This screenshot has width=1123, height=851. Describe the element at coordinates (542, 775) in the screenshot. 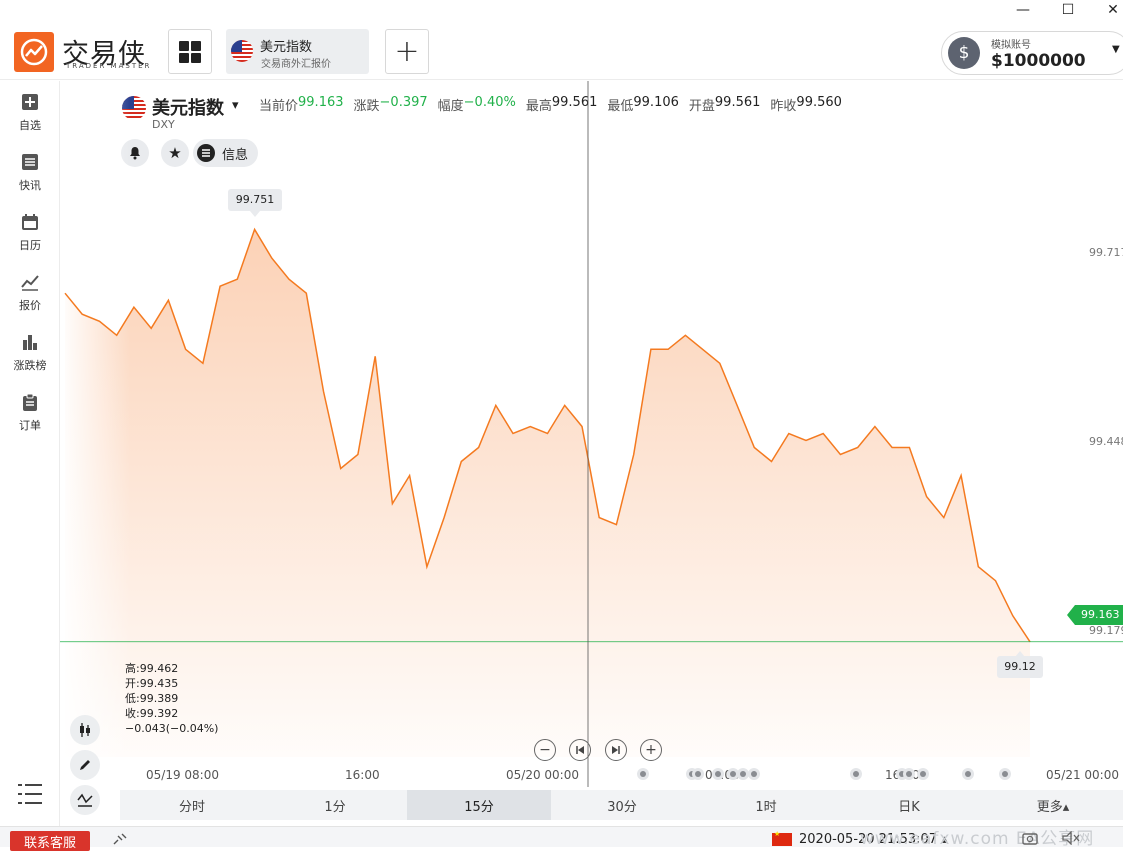

I see `time-axis-label: 05/20 00:00` at that location.